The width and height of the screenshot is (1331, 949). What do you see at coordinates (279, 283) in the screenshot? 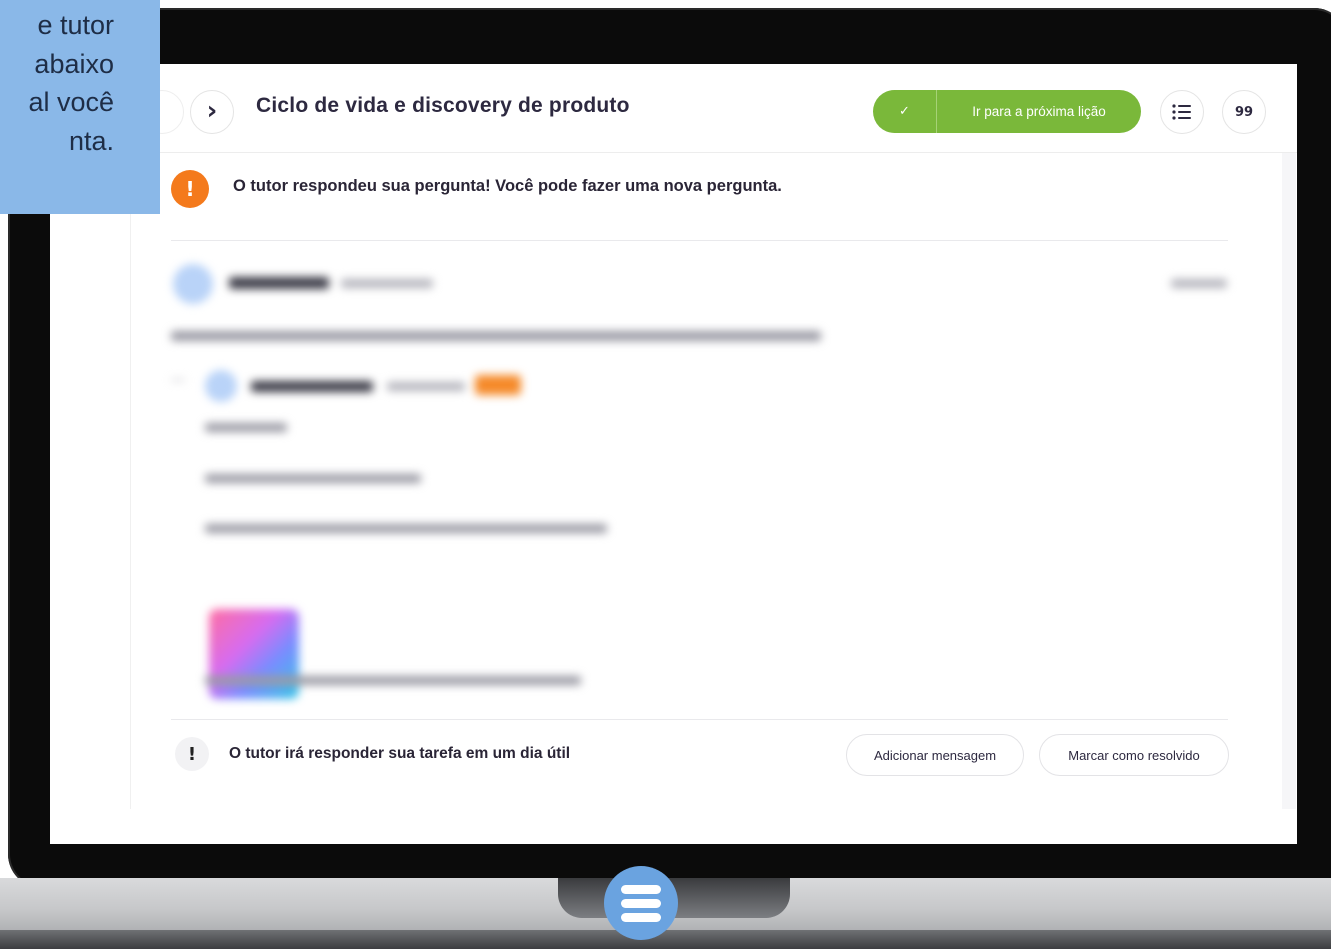
I see `question-author` at bounding box center [279, 283].